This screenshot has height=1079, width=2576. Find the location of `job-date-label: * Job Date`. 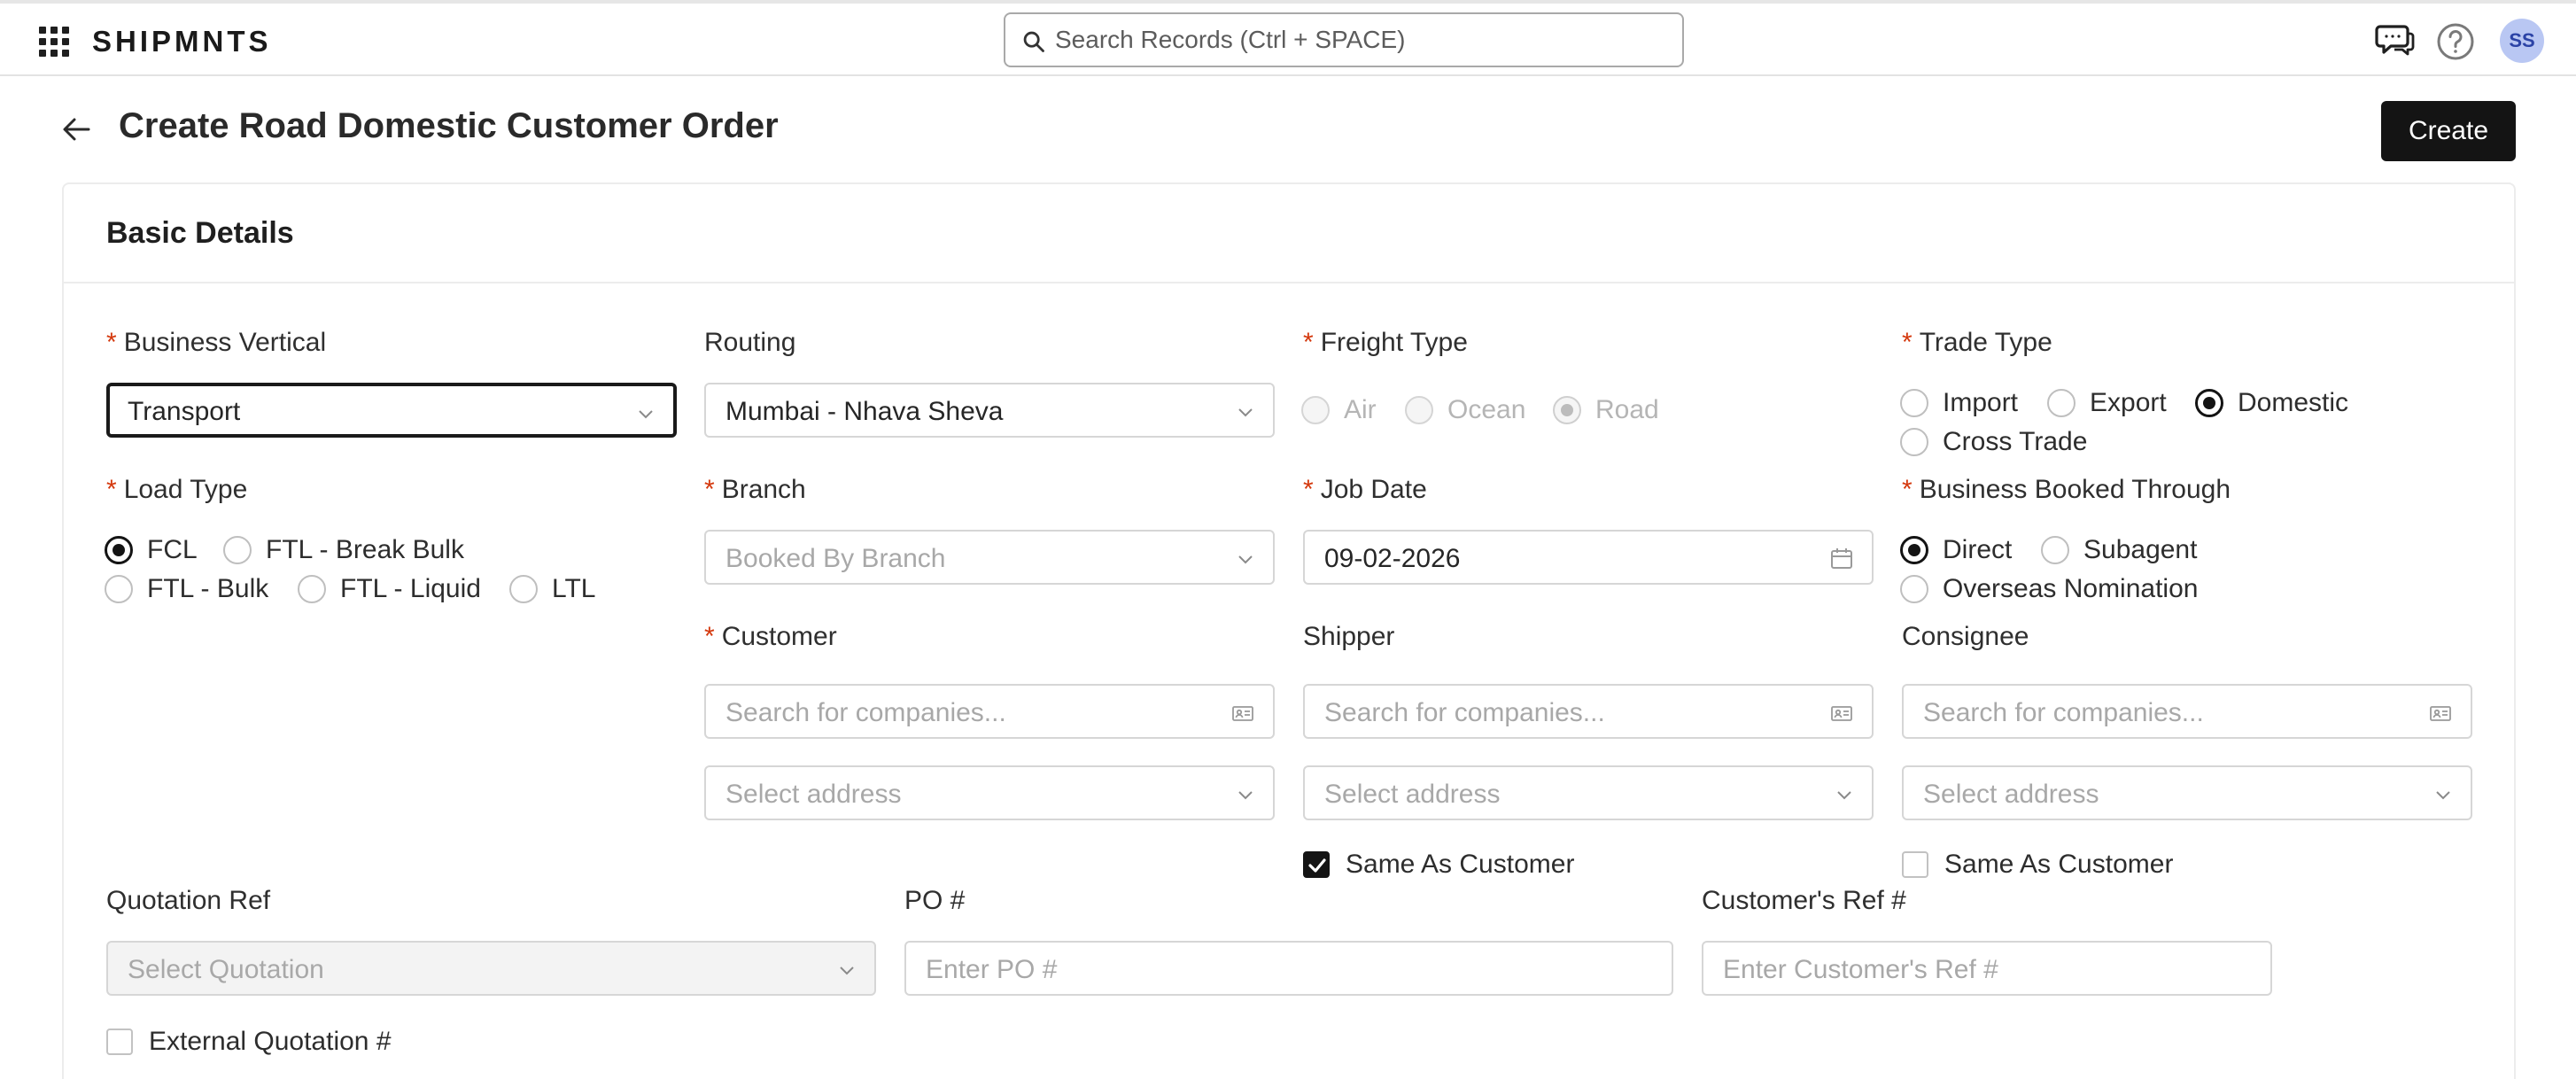

job-date-label: * Job Date is located at coordinates (1365, 489).